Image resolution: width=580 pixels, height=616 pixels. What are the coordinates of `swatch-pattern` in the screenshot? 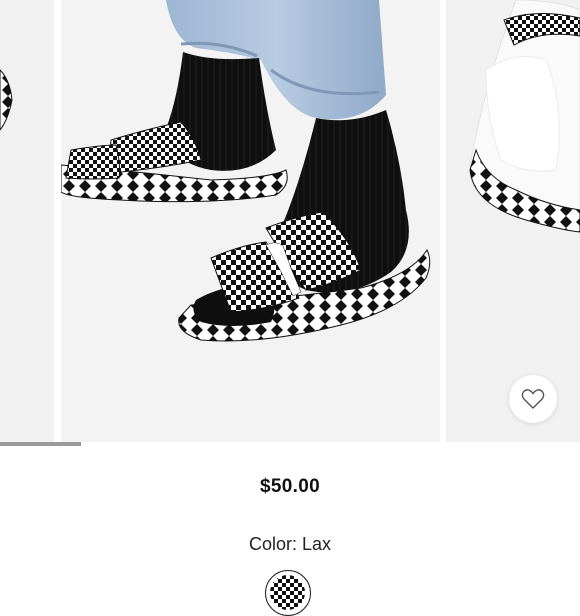 It's located at (287, 592).